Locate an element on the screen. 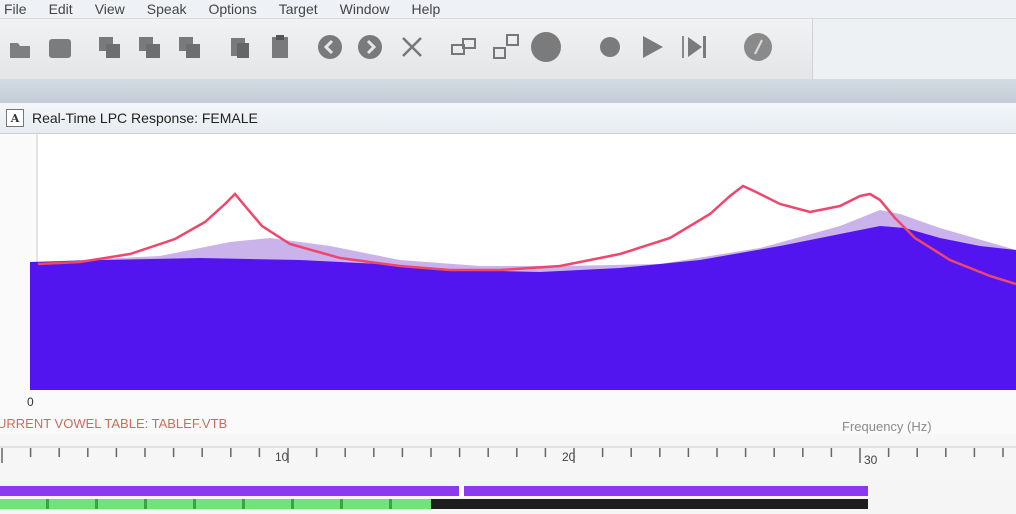 The width and height of the screenshot is (1016, 514). help-icon is located at coordinates (758, 47).